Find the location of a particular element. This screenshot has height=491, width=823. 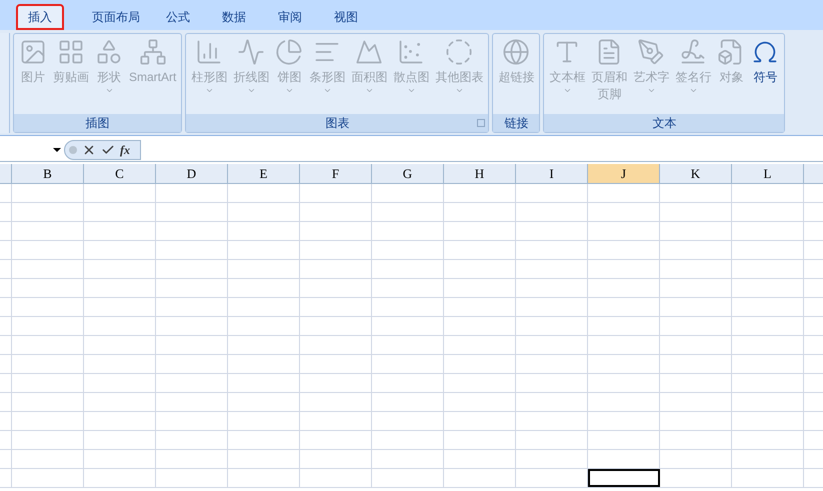

ribbon-button: 符号 is located at coordinates (765, 74).